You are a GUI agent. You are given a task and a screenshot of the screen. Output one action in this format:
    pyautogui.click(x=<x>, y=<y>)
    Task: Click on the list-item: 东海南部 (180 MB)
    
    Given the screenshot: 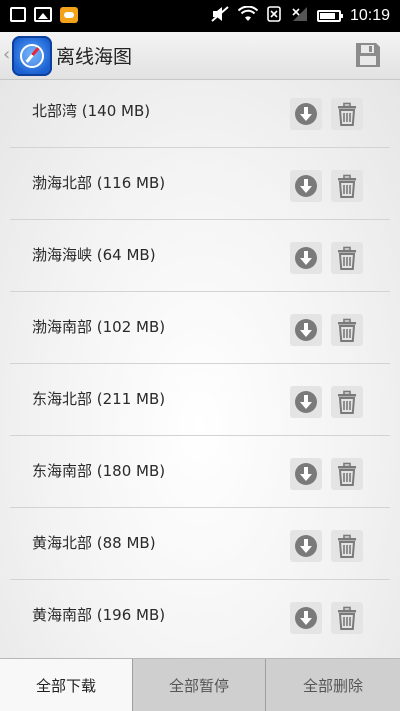 What is the action you would take?
    pyautogui.click(x=200, y=472)
    